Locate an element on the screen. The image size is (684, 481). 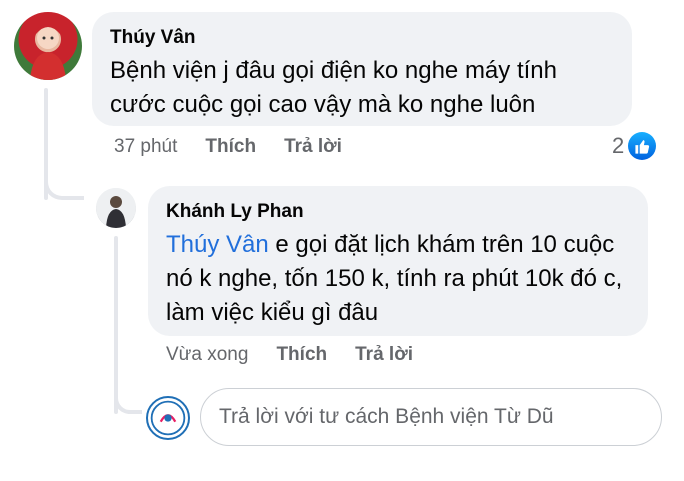
like-icon is located at coordinates (642, 146).